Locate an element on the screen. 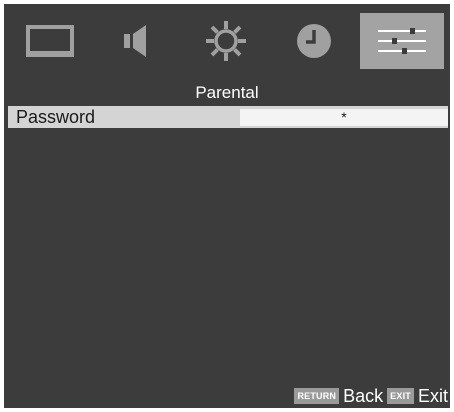 Image resolution: width=454 pixels, height=412 pixels. tab-setup is located at coordinates (226, 41).